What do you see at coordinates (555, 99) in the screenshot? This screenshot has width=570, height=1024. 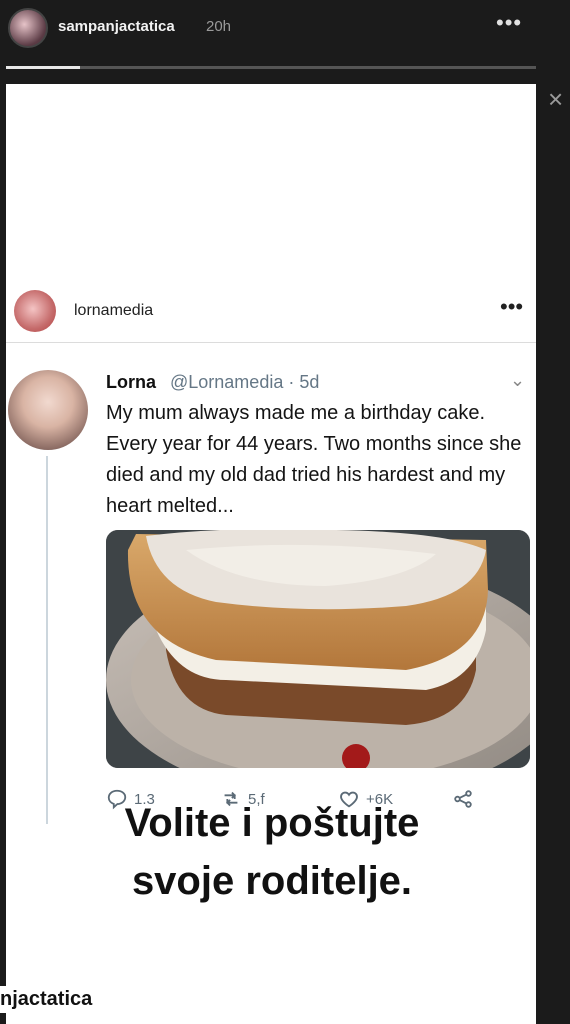 I see `close-icon: ×` at bounding box center [555, 99].